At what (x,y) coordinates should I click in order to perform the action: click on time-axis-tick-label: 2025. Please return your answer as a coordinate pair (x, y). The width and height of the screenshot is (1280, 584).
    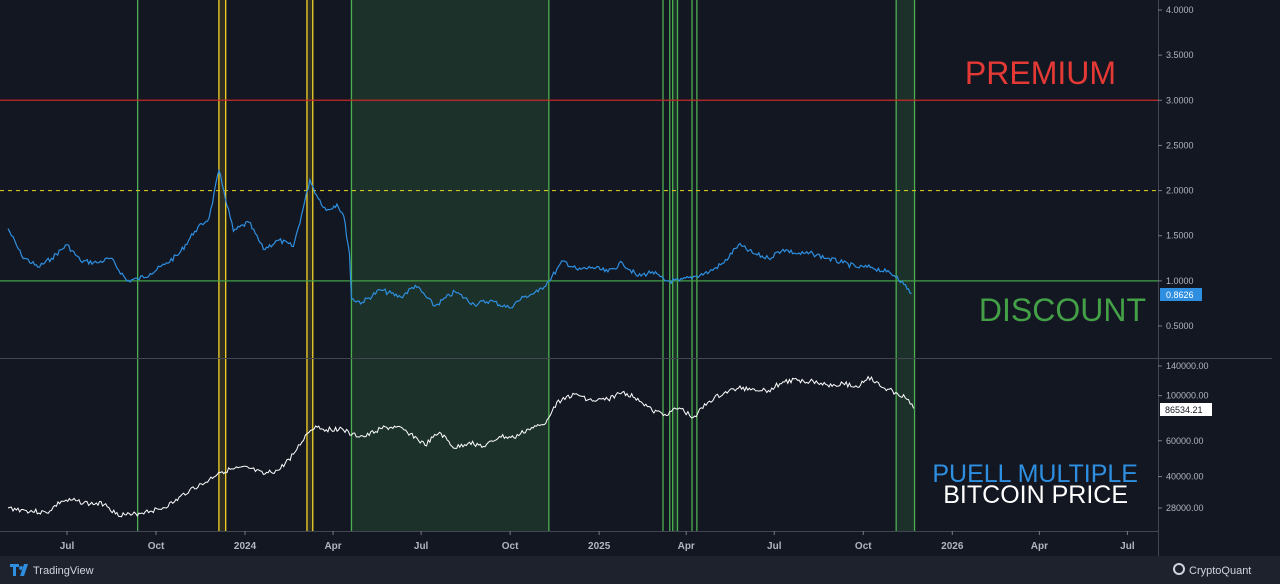
    Looking at the image, I should click on (599, 546).